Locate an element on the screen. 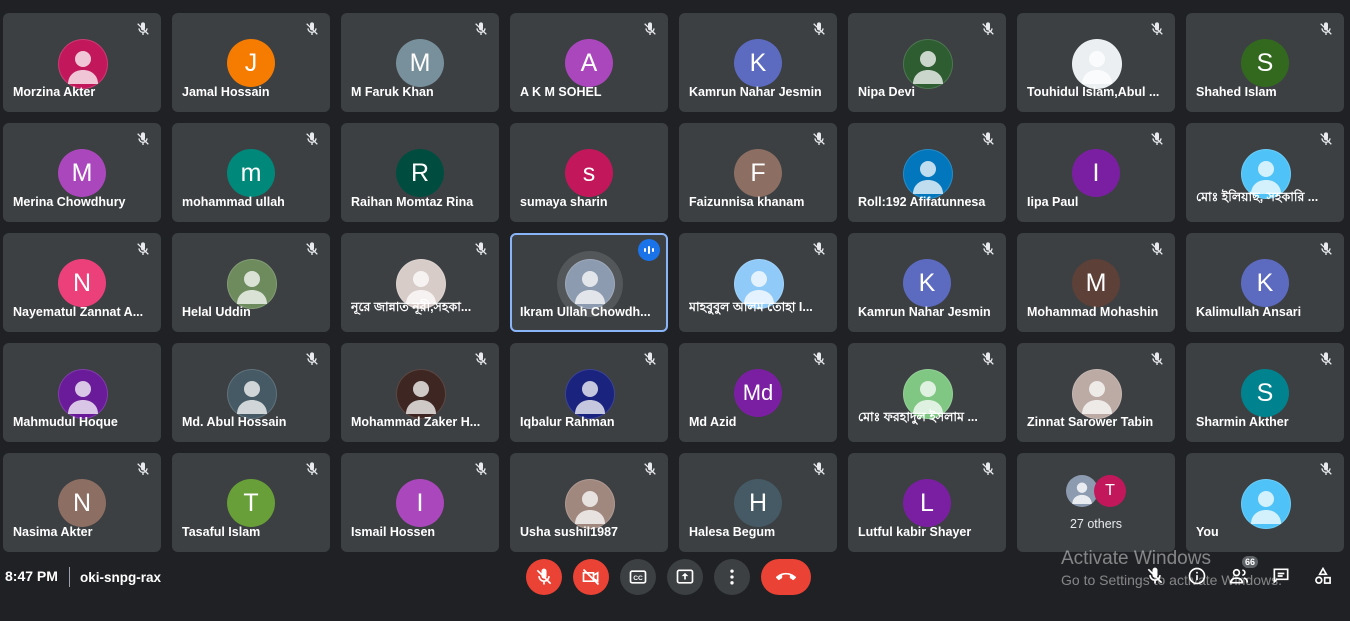 The width and height of the screenshot is (1350, 621). participant-tile: M Merina Chowdhury is located at coordinates (82, 172).